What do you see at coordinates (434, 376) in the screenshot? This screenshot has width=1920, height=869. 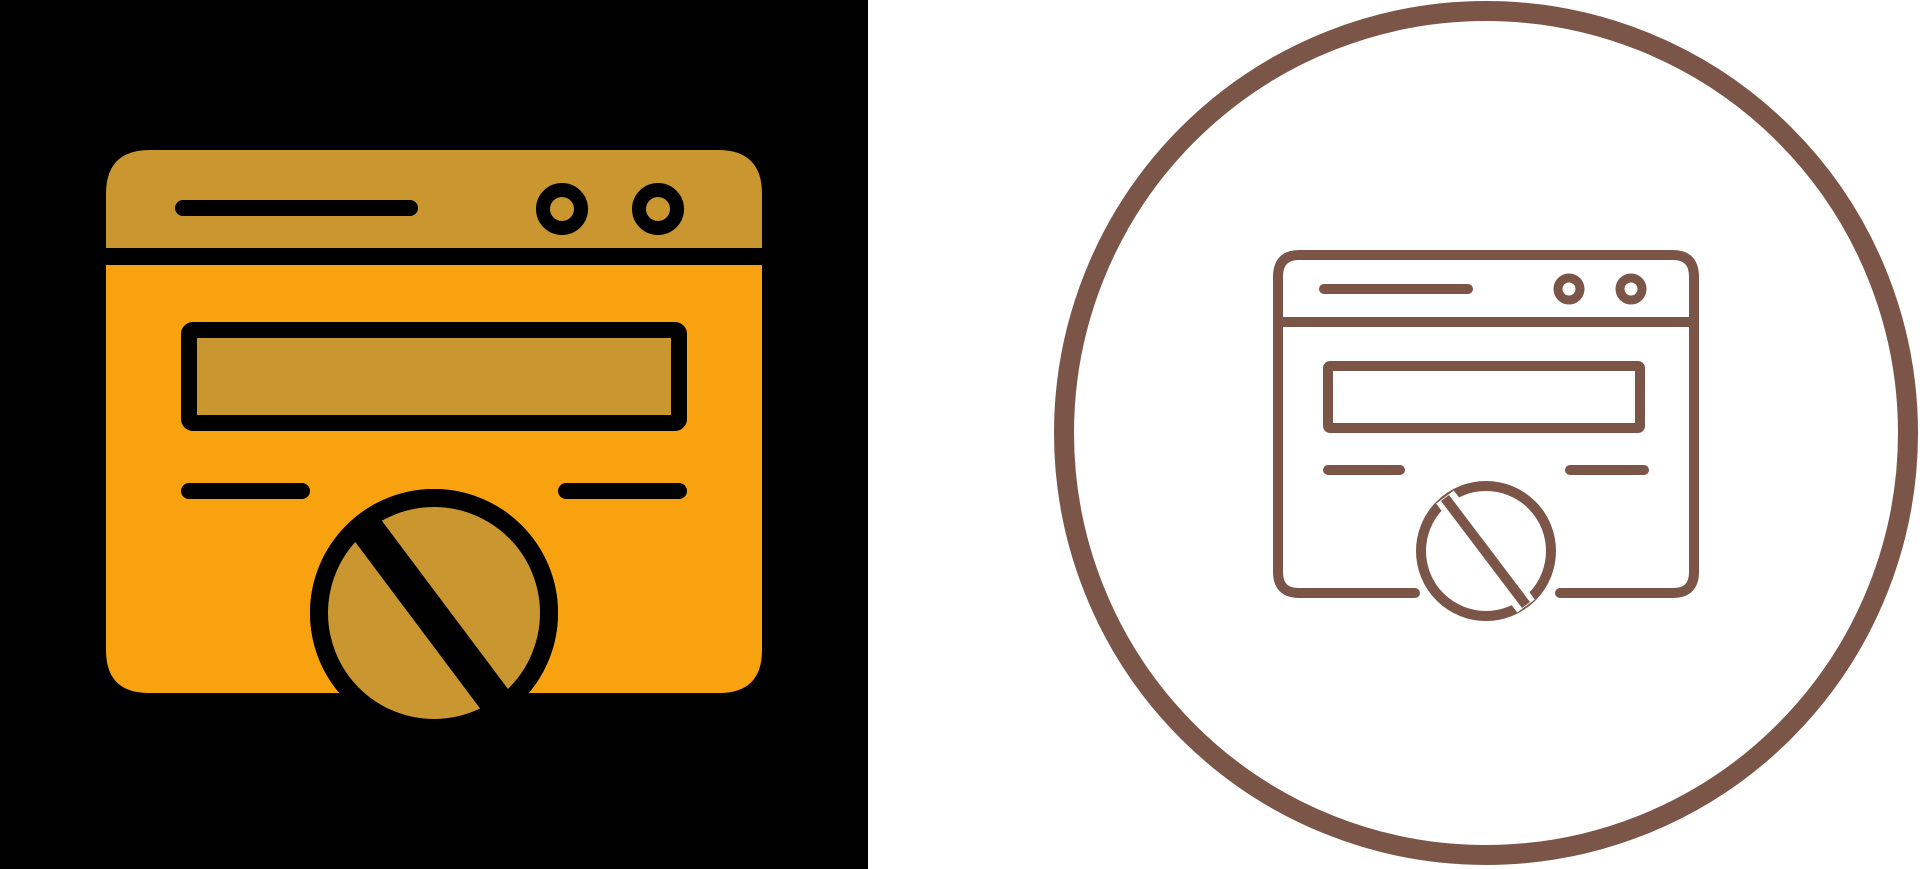 I see `content-banner` at bounding box center [434, 376].